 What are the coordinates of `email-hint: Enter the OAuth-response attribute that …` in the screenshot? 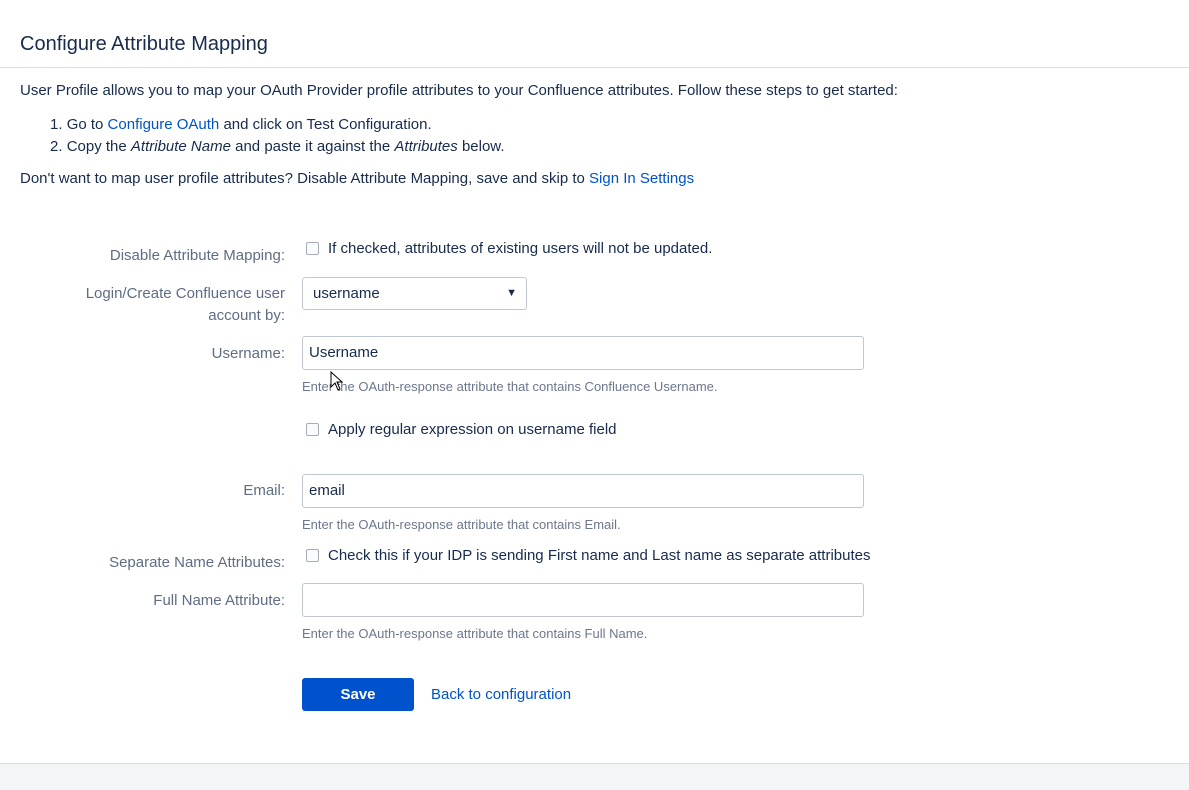 It's located at (461, 524).